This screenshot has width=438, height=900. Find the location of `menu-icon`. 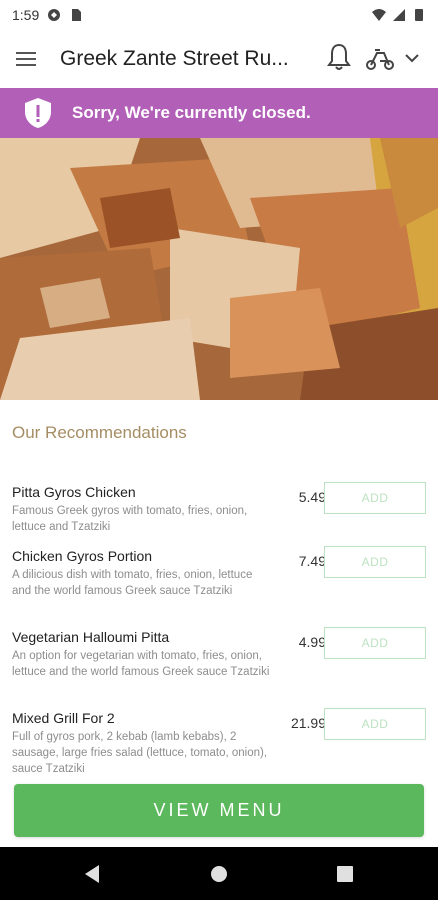

menu-icon is located at coordinates (30, 59).